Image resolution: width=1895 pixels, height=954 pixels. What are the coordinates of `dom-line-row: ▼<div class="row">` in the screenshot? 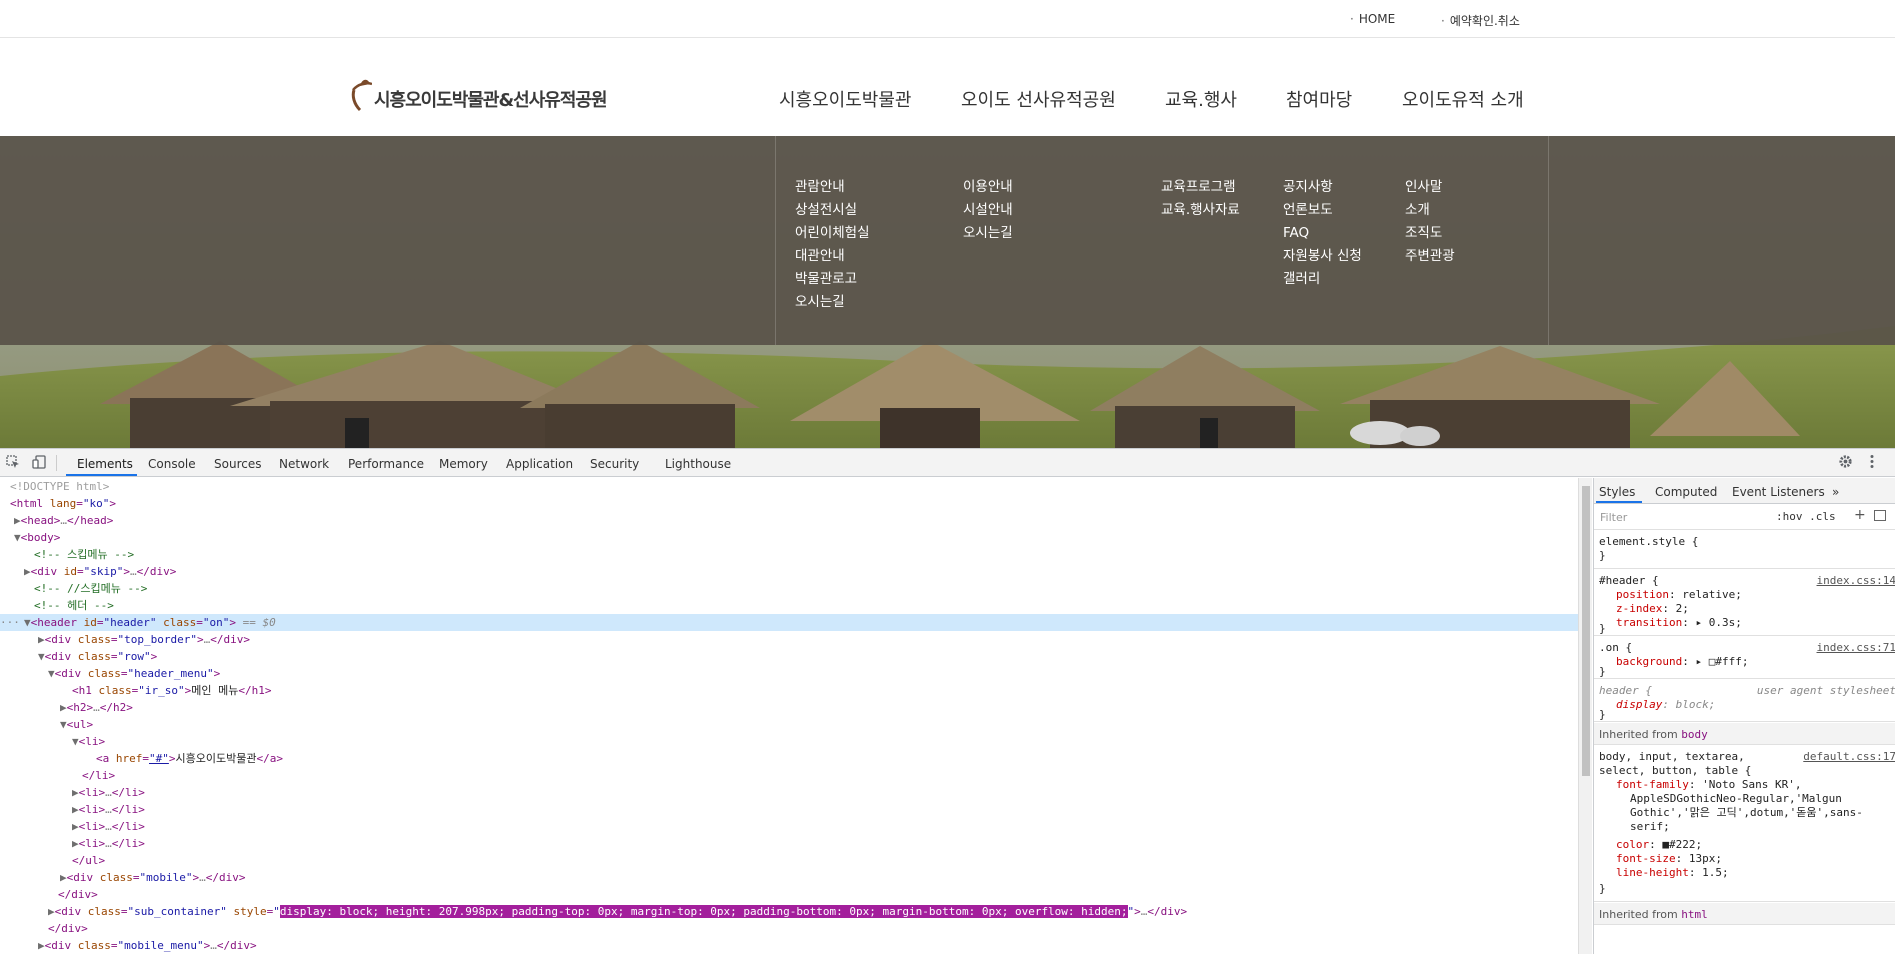 It's located at (789, 656).